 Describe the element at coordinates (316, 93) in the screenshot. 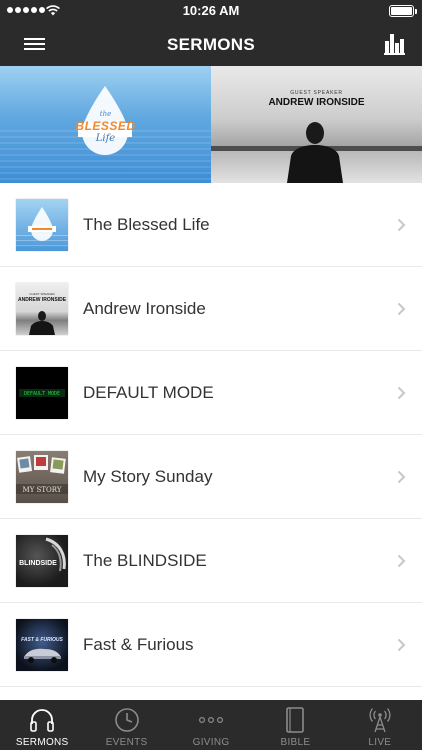

I see `banner-guest-caption: GUEST SPEAKER` at that location.